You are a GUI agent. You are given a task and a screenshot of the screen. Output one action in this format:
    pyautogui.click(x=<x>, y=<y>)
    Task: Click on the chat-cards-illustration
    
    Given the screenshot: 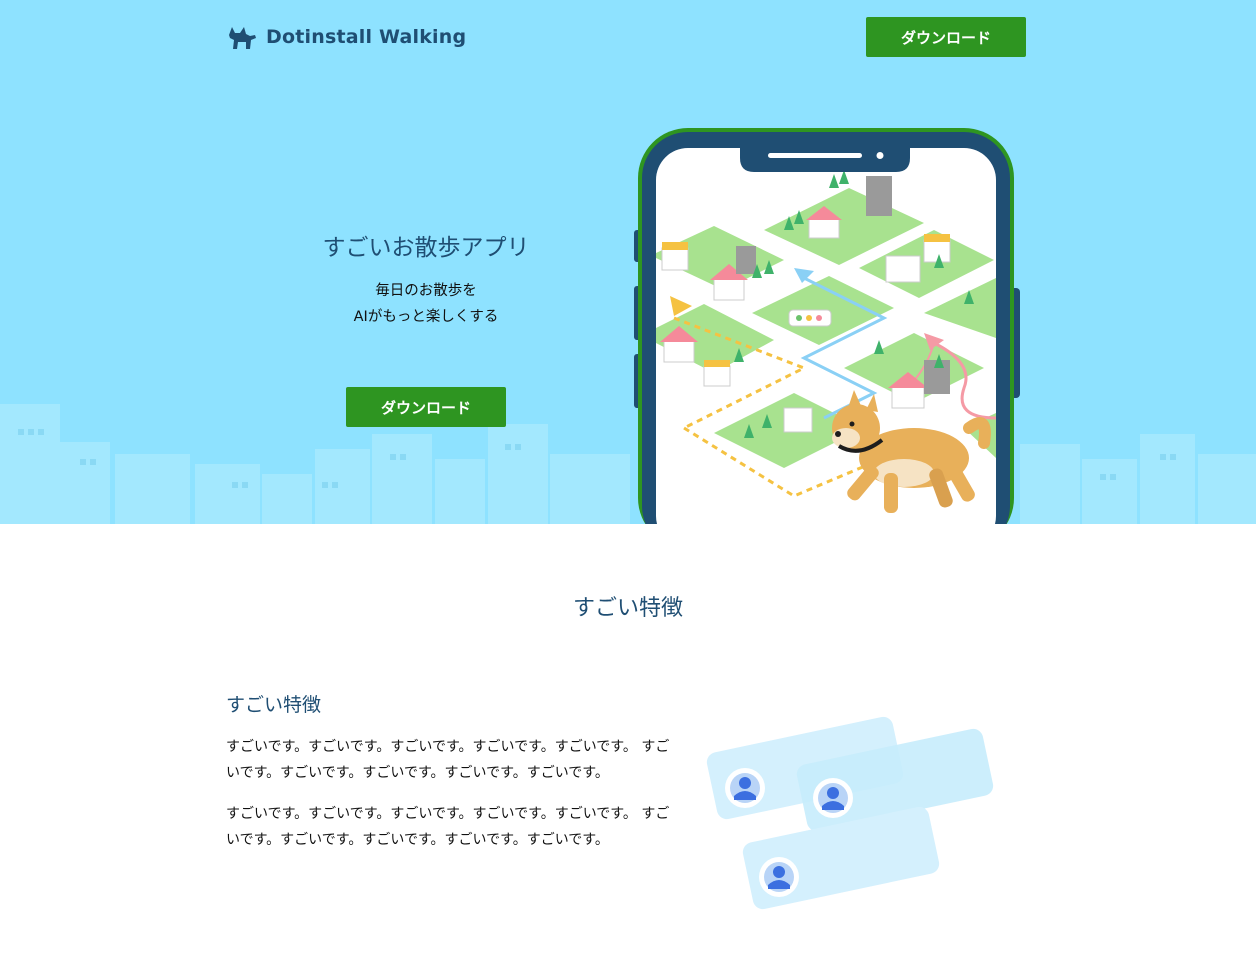 What is the action you would take?
    pyautogui.click(x=850, y=813)
    